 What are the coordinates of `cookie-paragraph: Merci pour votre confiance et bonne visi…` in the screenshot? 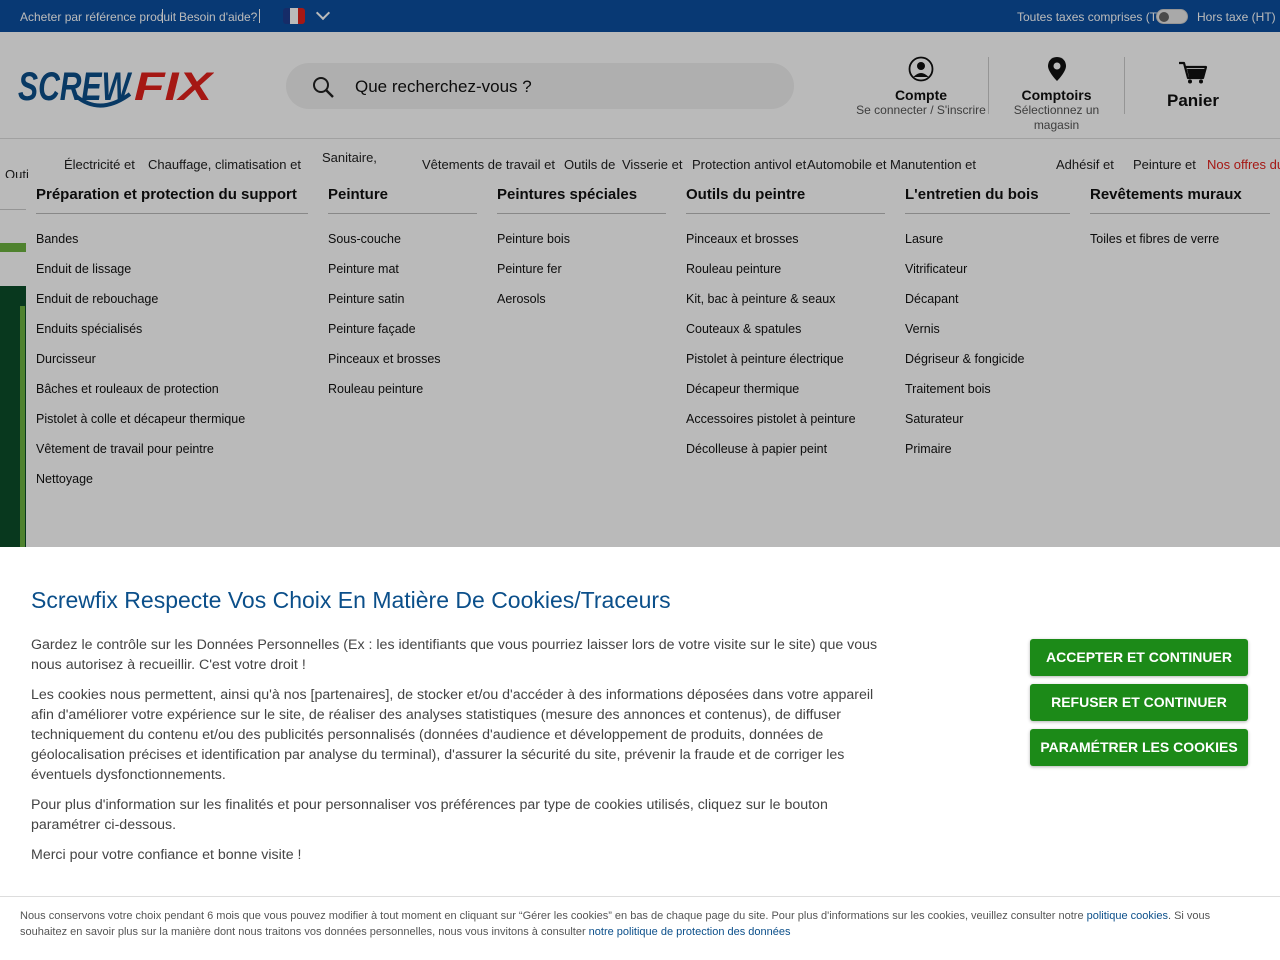 It's located at (166, 855).